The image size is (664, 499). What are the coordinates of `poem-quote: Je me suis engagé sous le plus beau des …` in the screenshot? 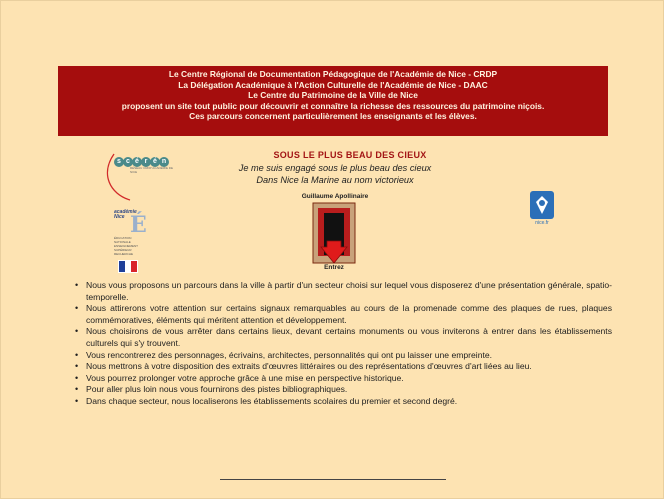 It's located at (335, 174).